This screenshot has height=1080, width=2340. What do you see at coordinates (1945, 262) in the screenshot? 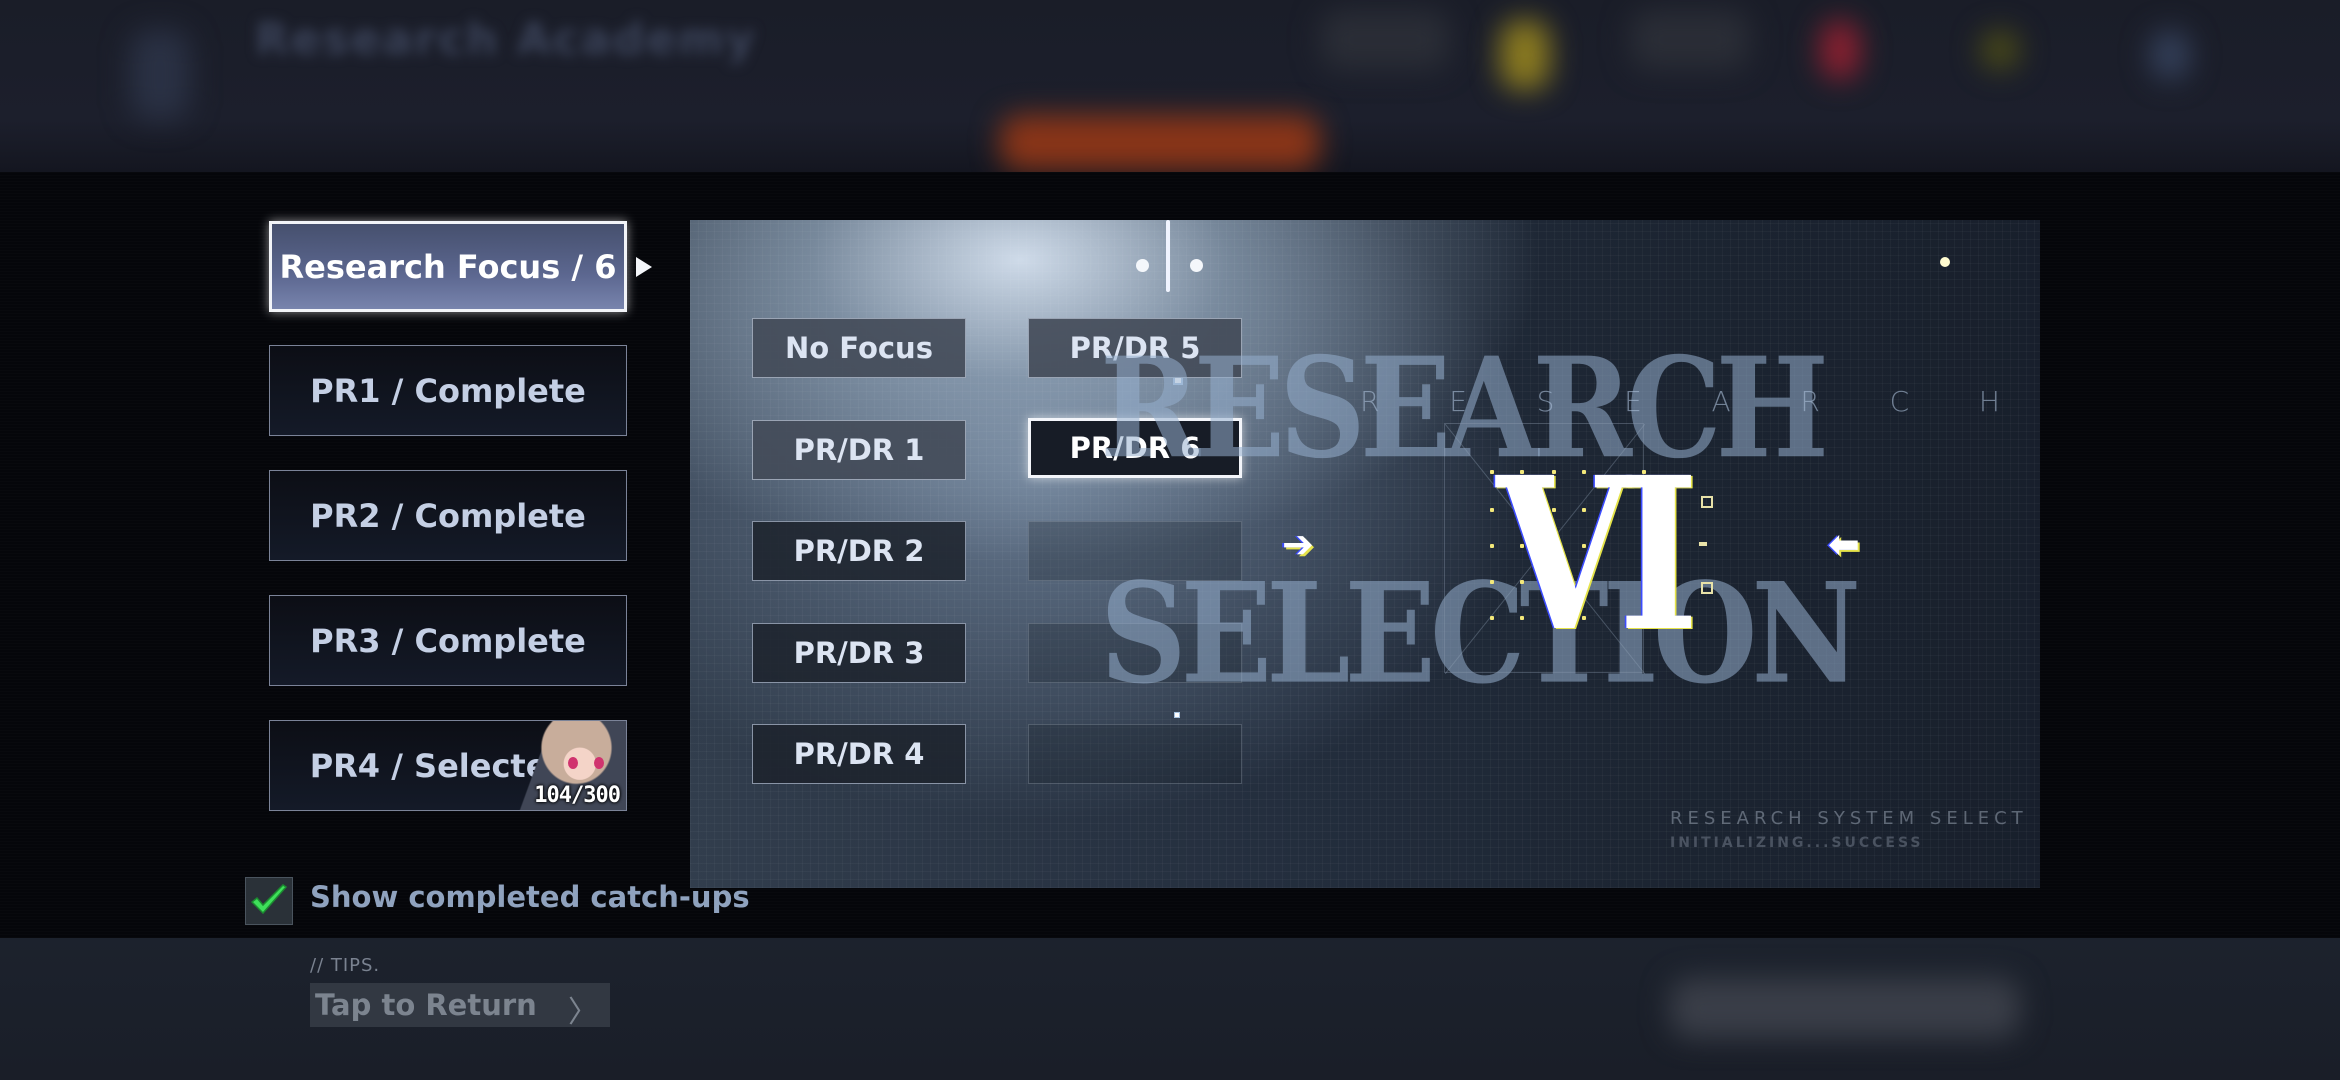
I see `decor-dot` at bounding box center [1945, 262].